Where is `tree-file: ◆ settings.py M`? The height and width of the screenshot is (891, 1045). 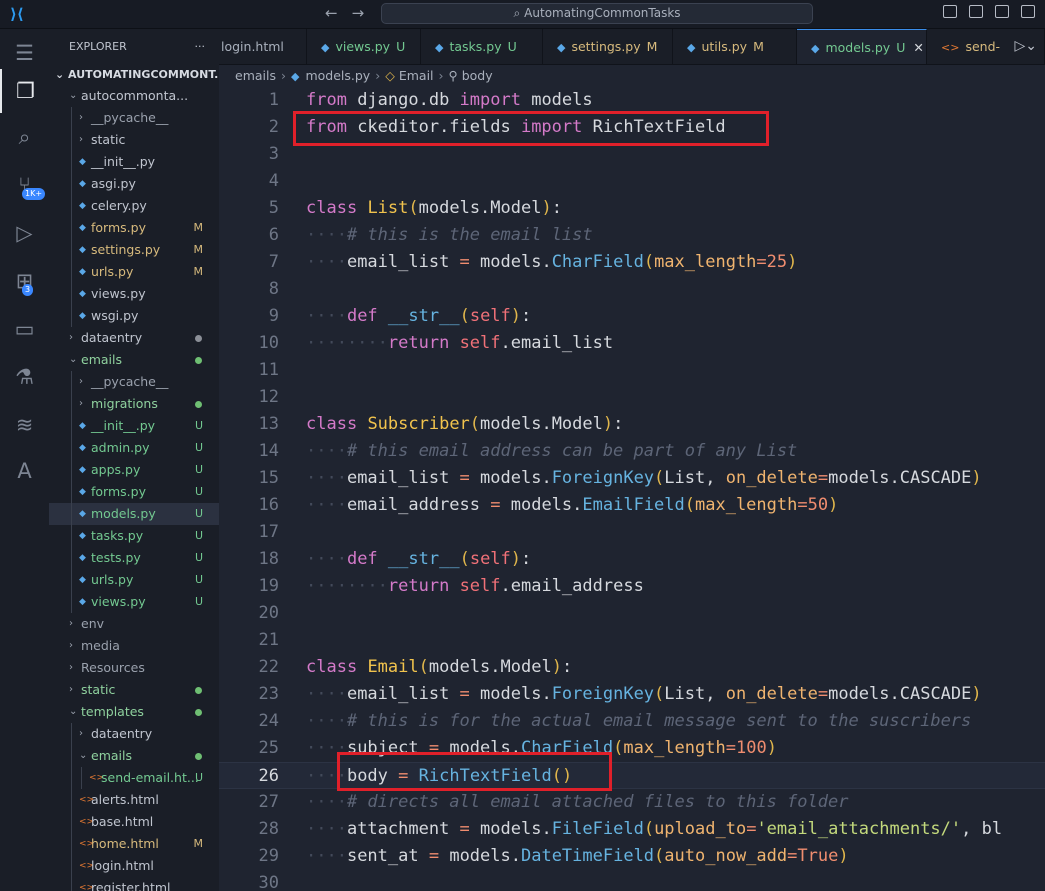 tree-file: ◆ settings.py M is located at coordinates (134, 250).